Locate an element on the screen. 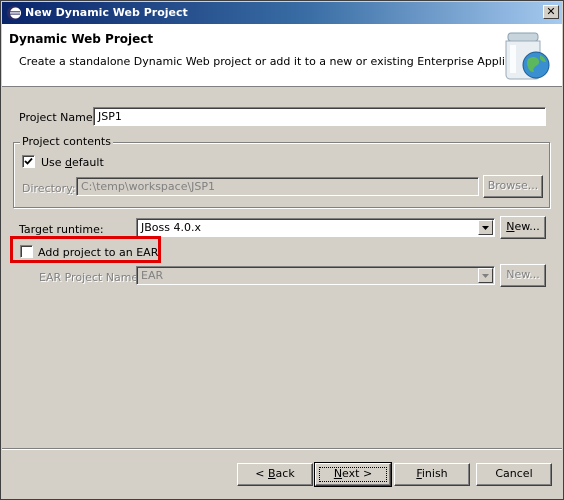 This screenshot has width=564, height=500. next-button: Next > is located at coordinates (353, 474).